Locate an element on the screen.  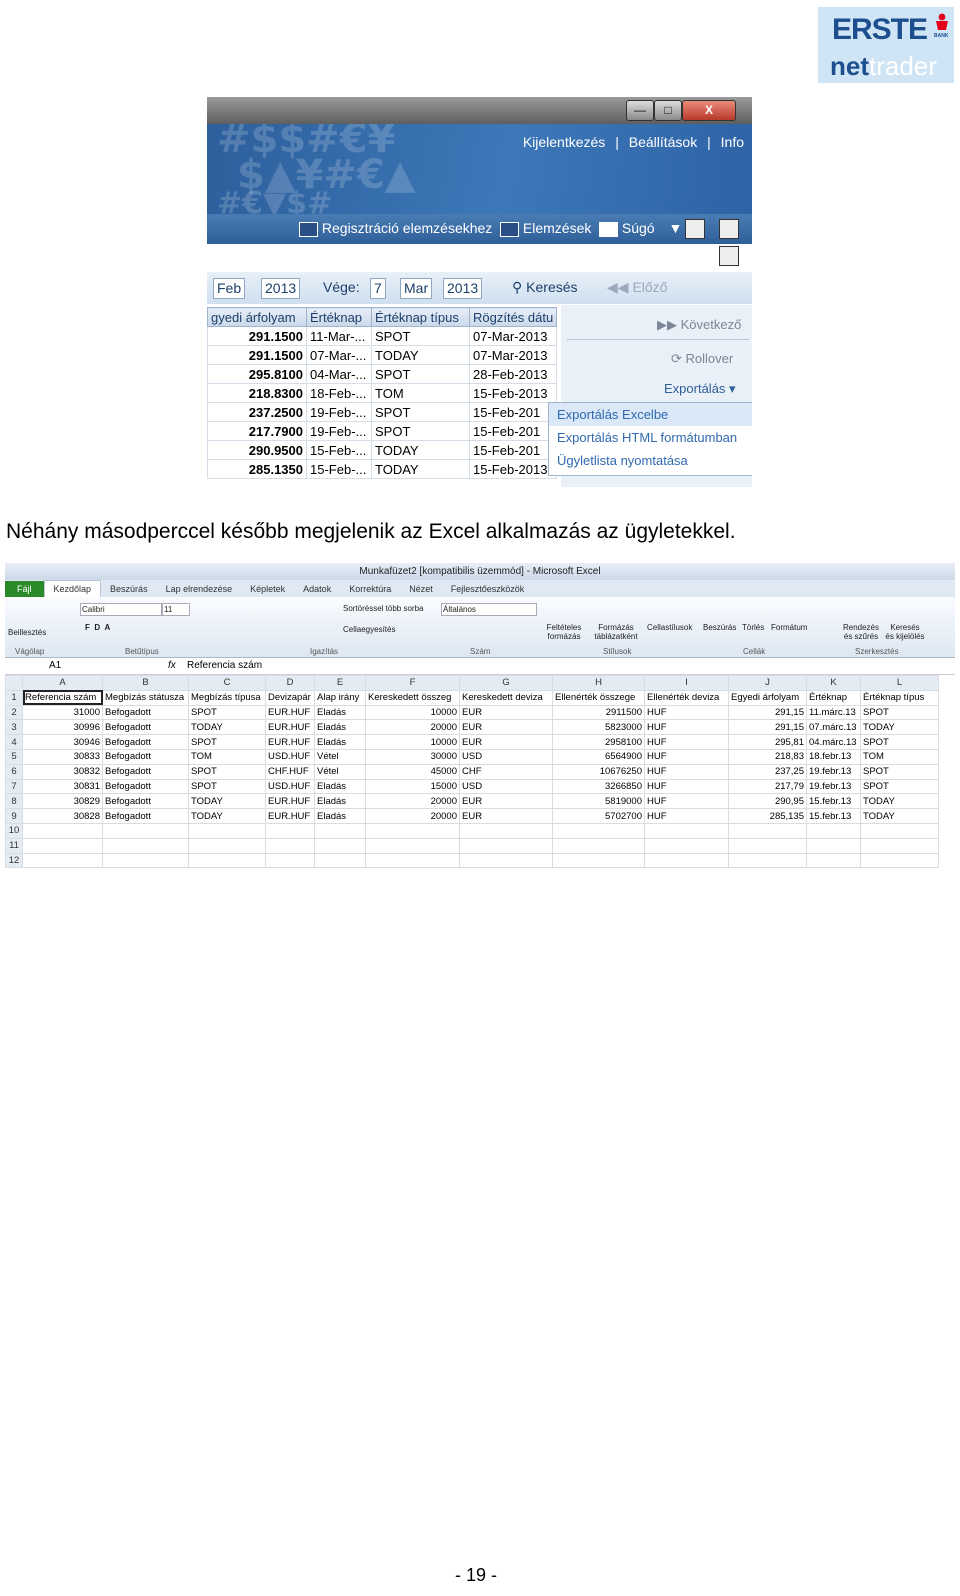
tab-view: Nézet is located at coordinates (421, 589).